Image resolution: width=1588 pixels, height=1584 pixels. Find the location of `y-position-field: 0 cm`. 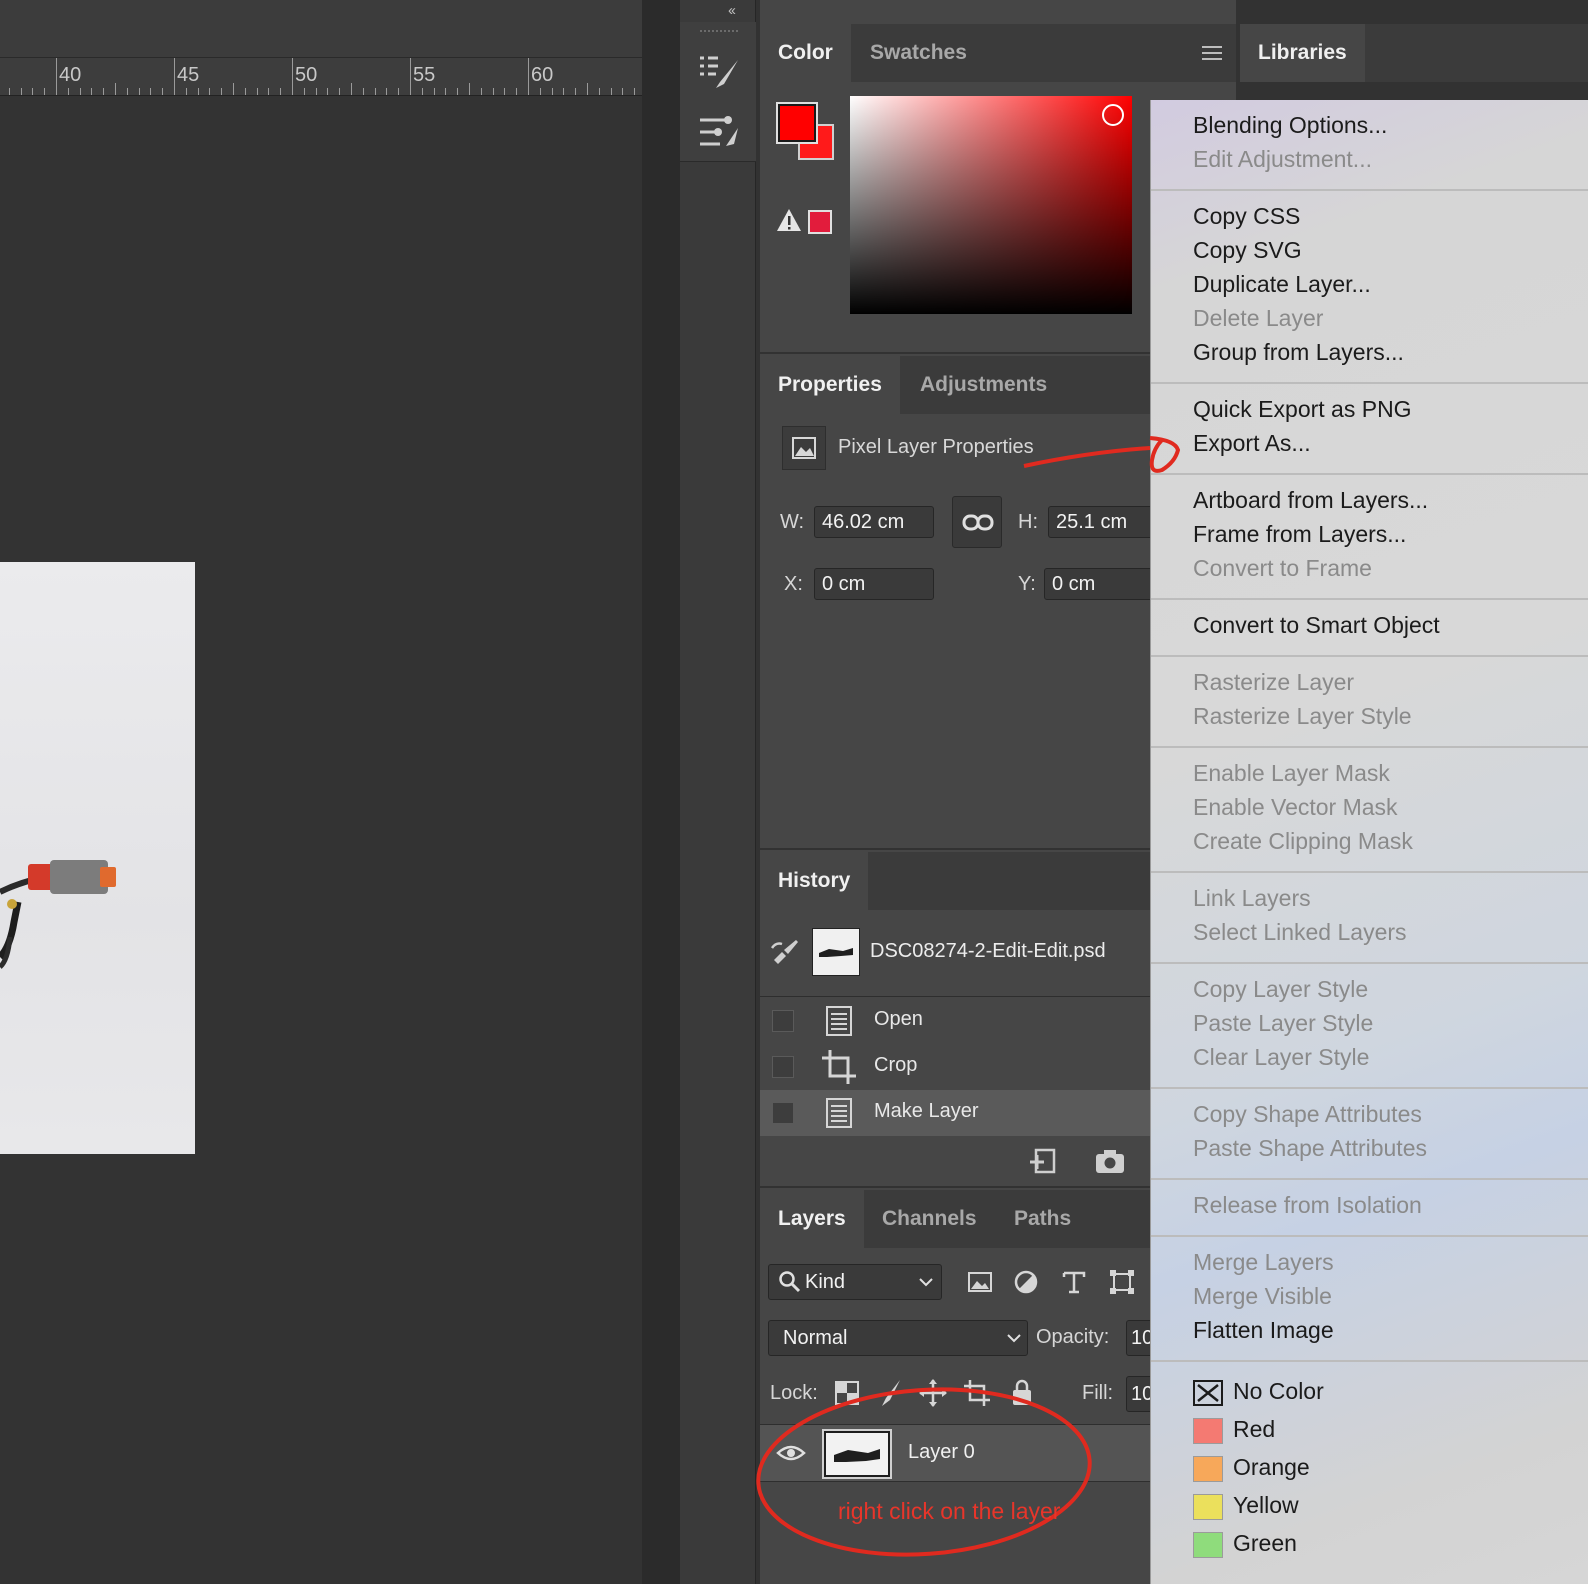

y-position-field: 0 cm is located at coordinates (1101, 584).